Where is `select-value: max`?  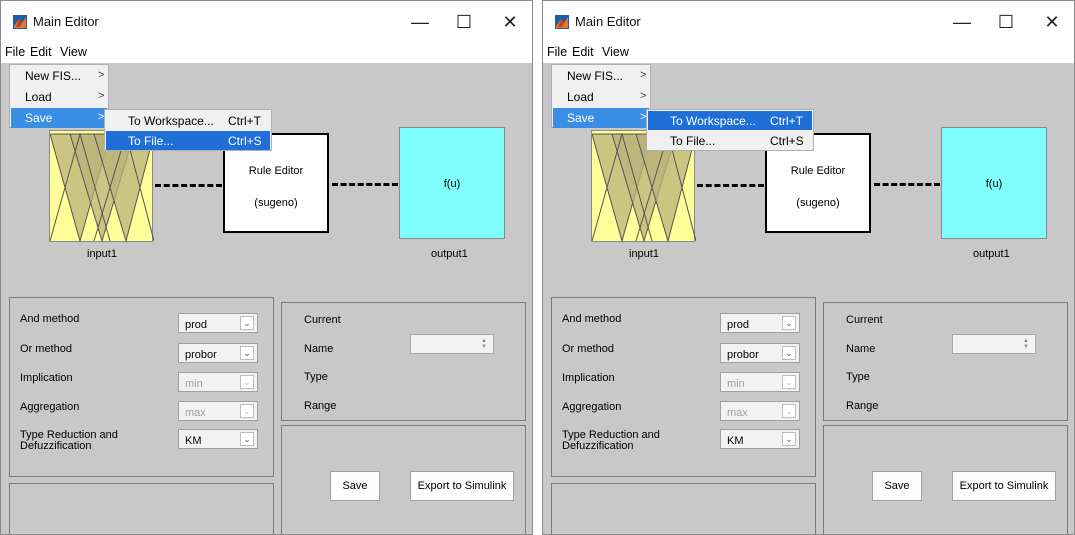 select-value: max is located at coordinates (737, 413).